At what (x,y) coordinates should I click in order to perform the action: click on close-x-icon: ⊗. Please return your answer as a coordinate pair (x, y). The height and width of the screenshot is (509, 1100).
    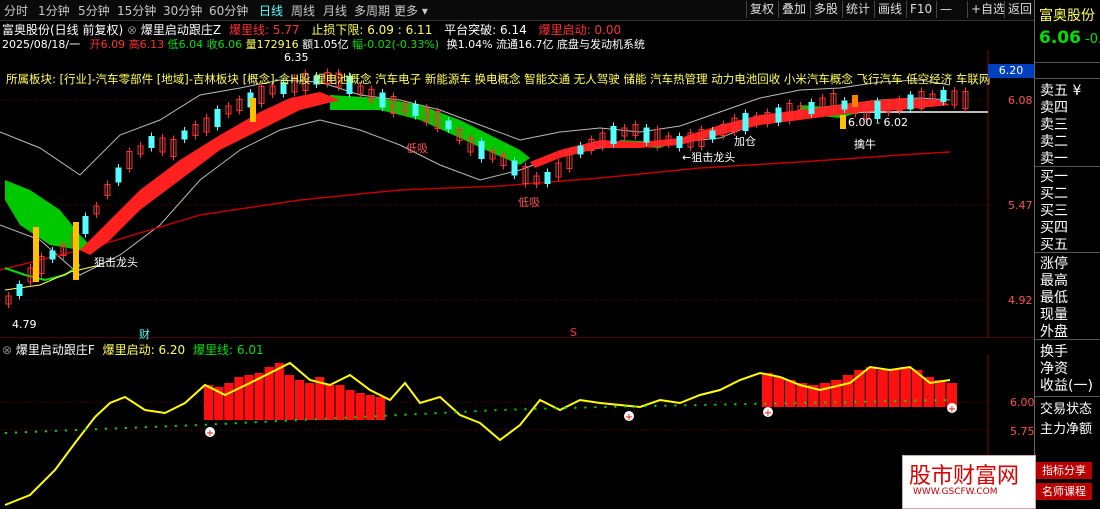
    Looking at the image, I should click on (134, 30).